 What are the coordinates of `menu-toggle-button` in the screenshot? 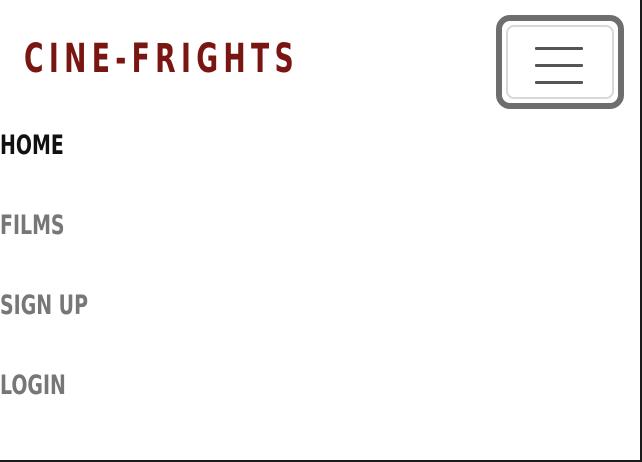 It's located at (560, 62).